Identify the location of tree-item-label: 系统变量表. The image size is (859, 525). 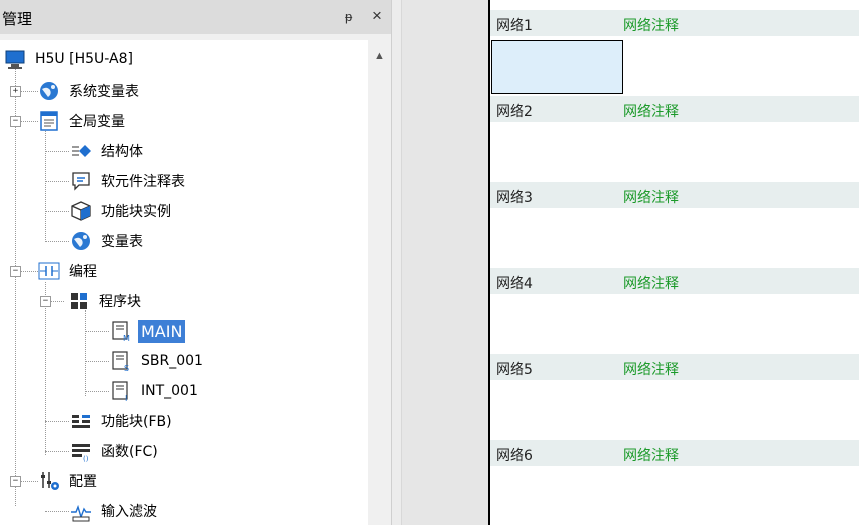
(104, 92).